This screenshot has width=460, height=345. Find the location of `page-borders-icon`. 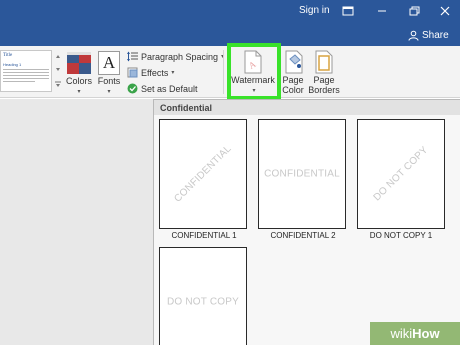

page-borders-icon is located at coordinates (324, 62).